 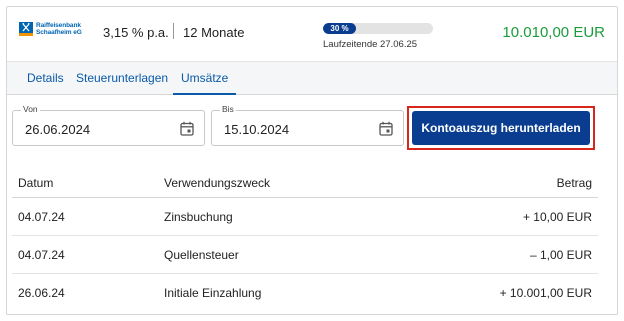 I want to click on bank-logo: Raiffeisenbank Schaafheim eG, so click(x=50, y=29).